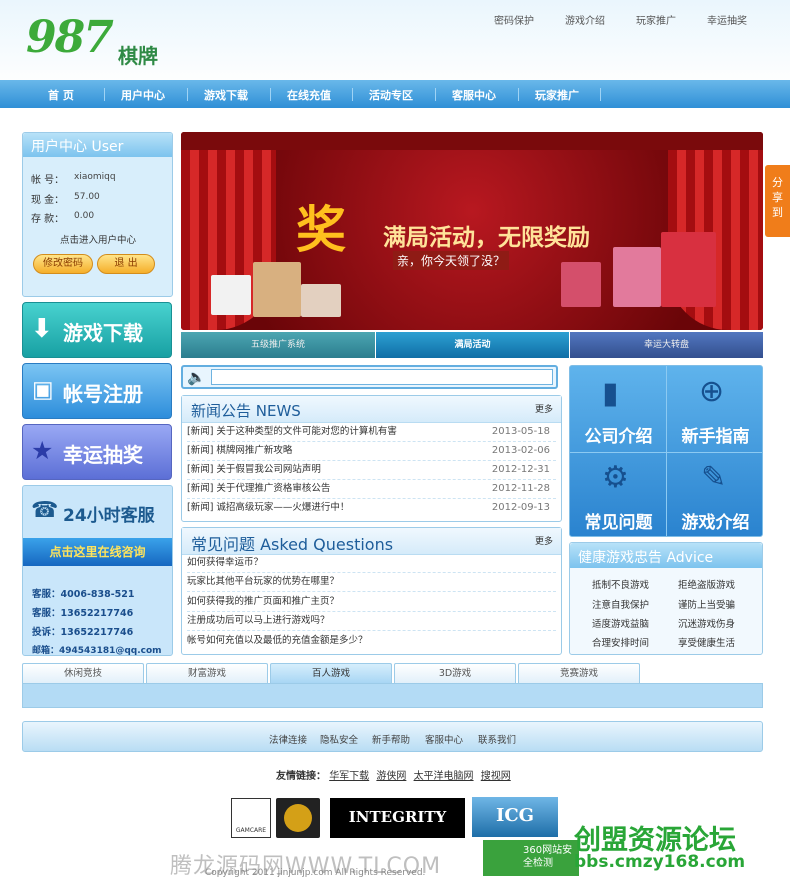 The height and width of the screenshot is (888, 790). Describe the element at coordinates (349, 776) in the screenshot. I see `friend-link: 华军下载` at that location.